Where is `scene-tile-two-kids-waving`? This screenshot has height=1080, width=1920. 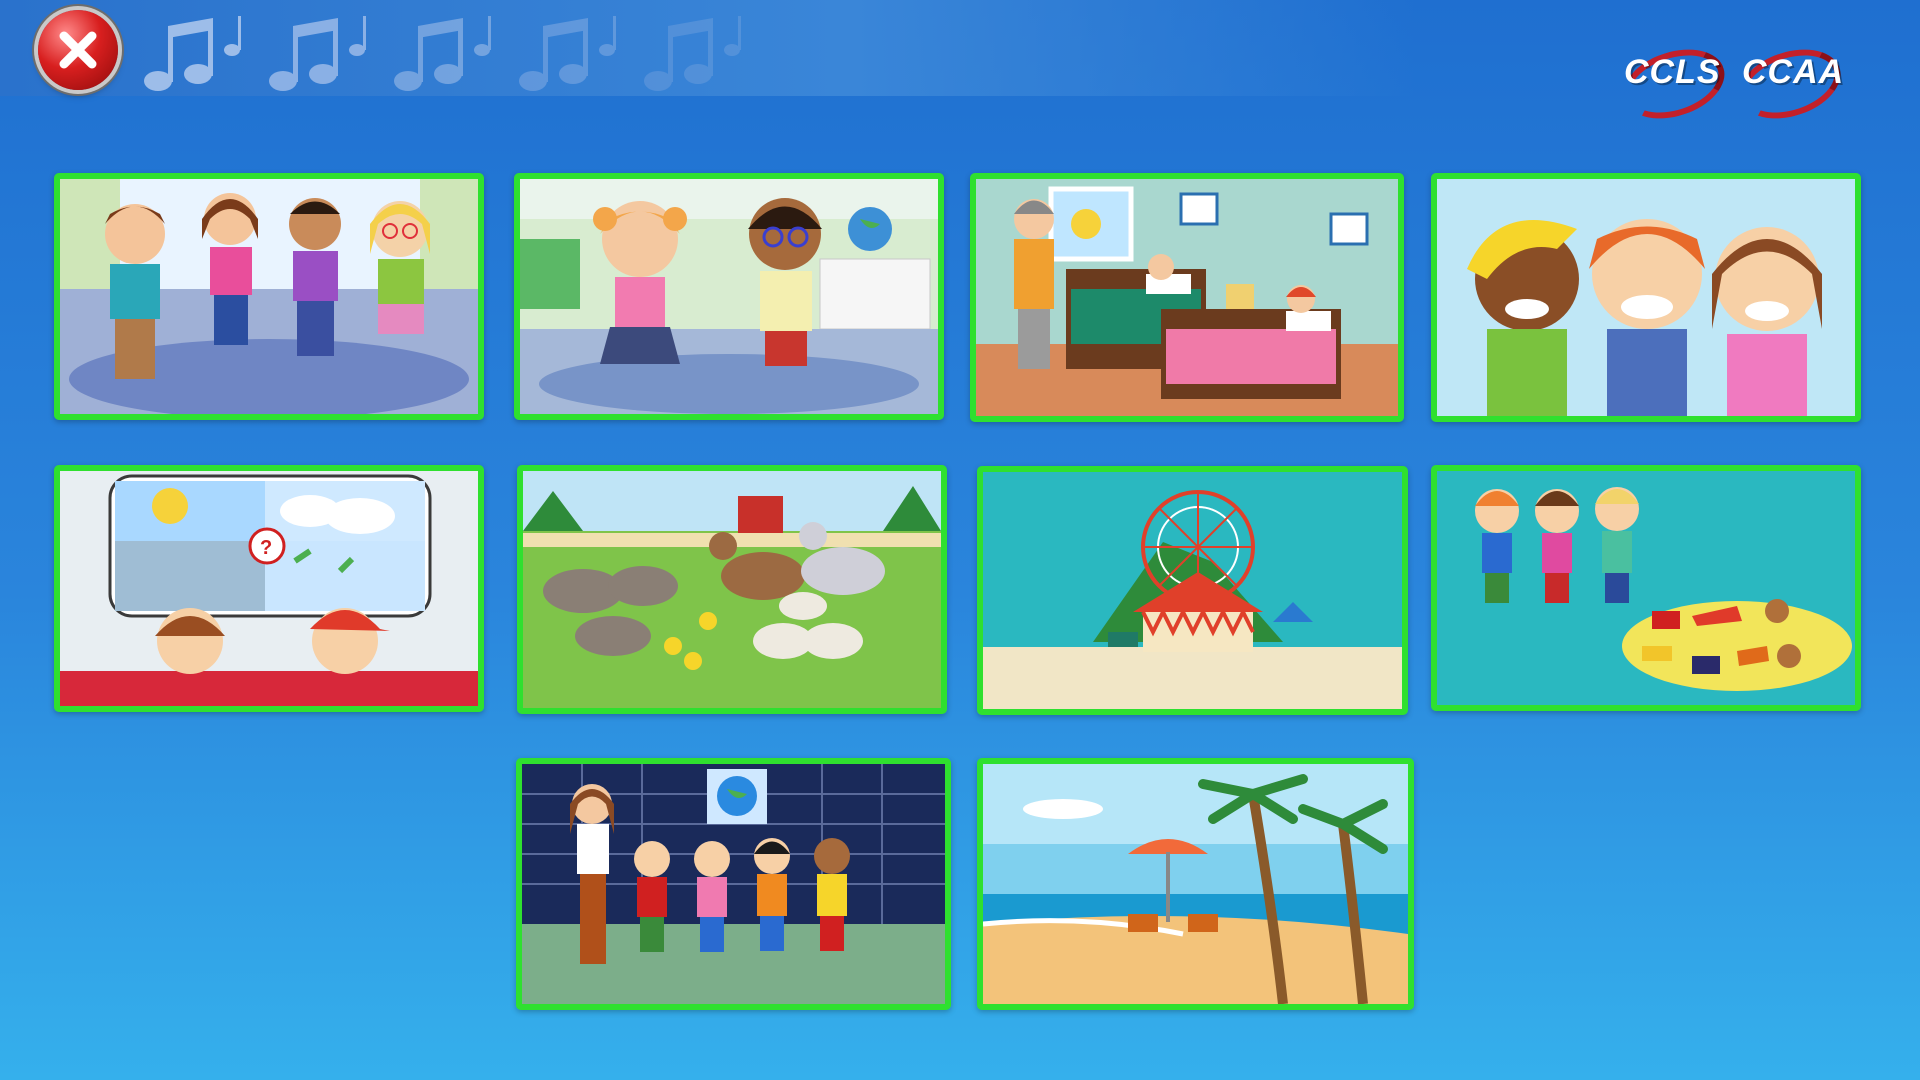 scene-tile-two-kids-waving is located at coordinates (729, 296).